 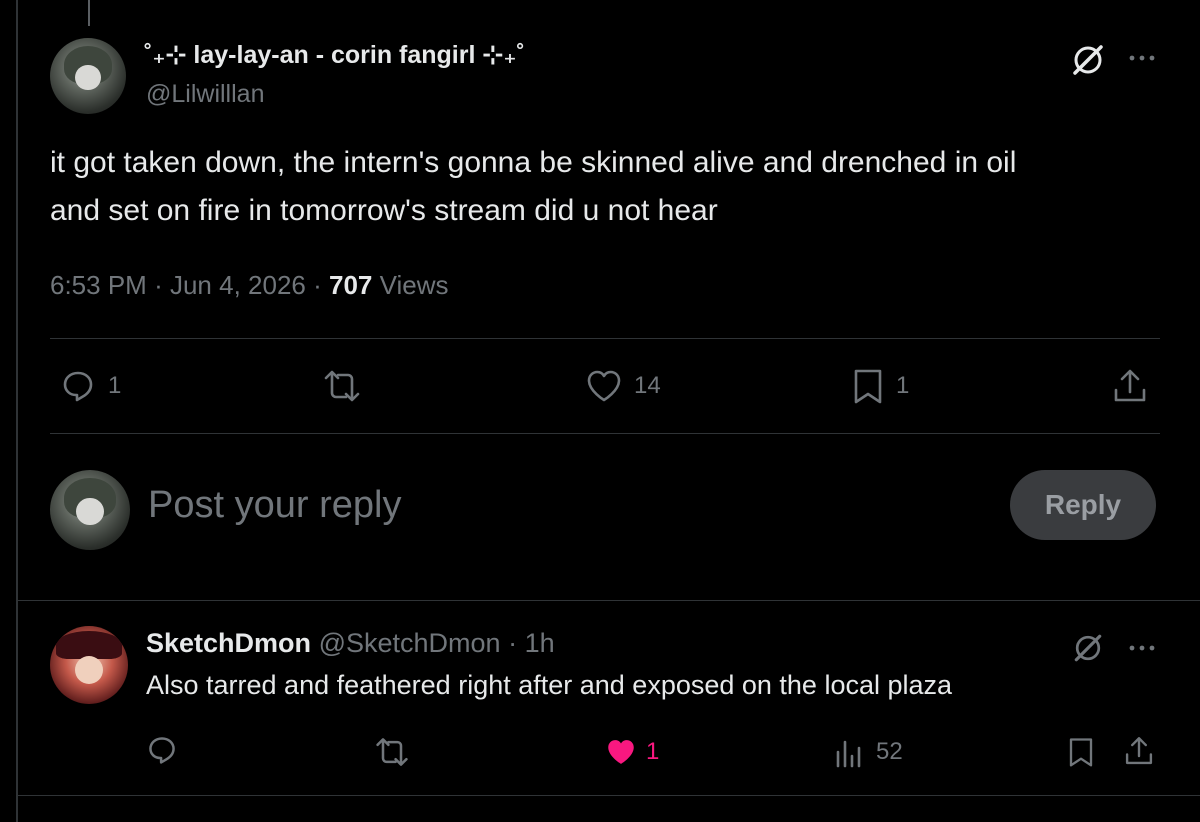 I want to click on like-count: 14, so click(x=647, y=385).